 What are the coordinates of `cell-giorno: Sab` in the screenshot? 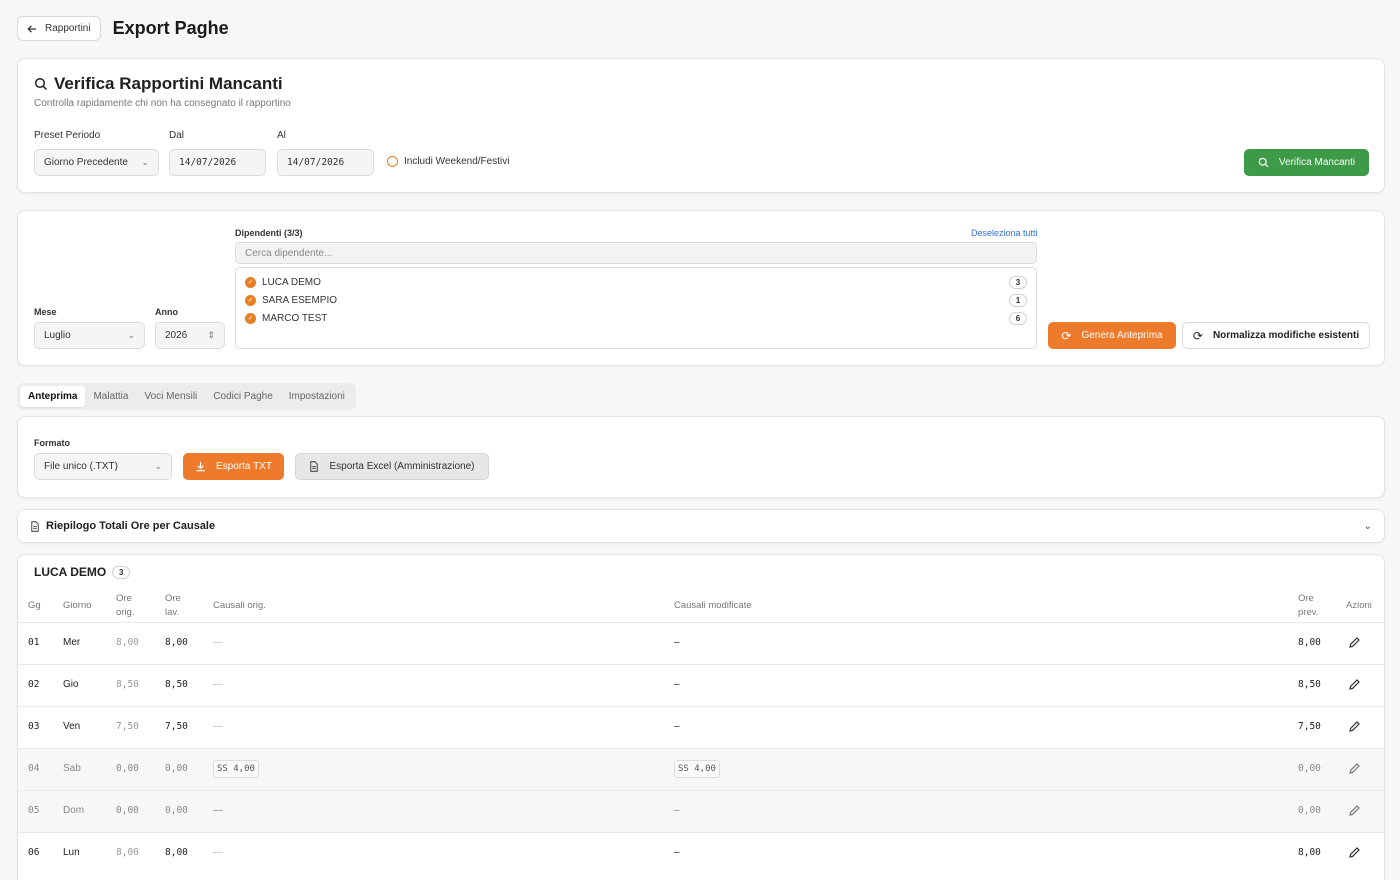 It's located at (72, 768).